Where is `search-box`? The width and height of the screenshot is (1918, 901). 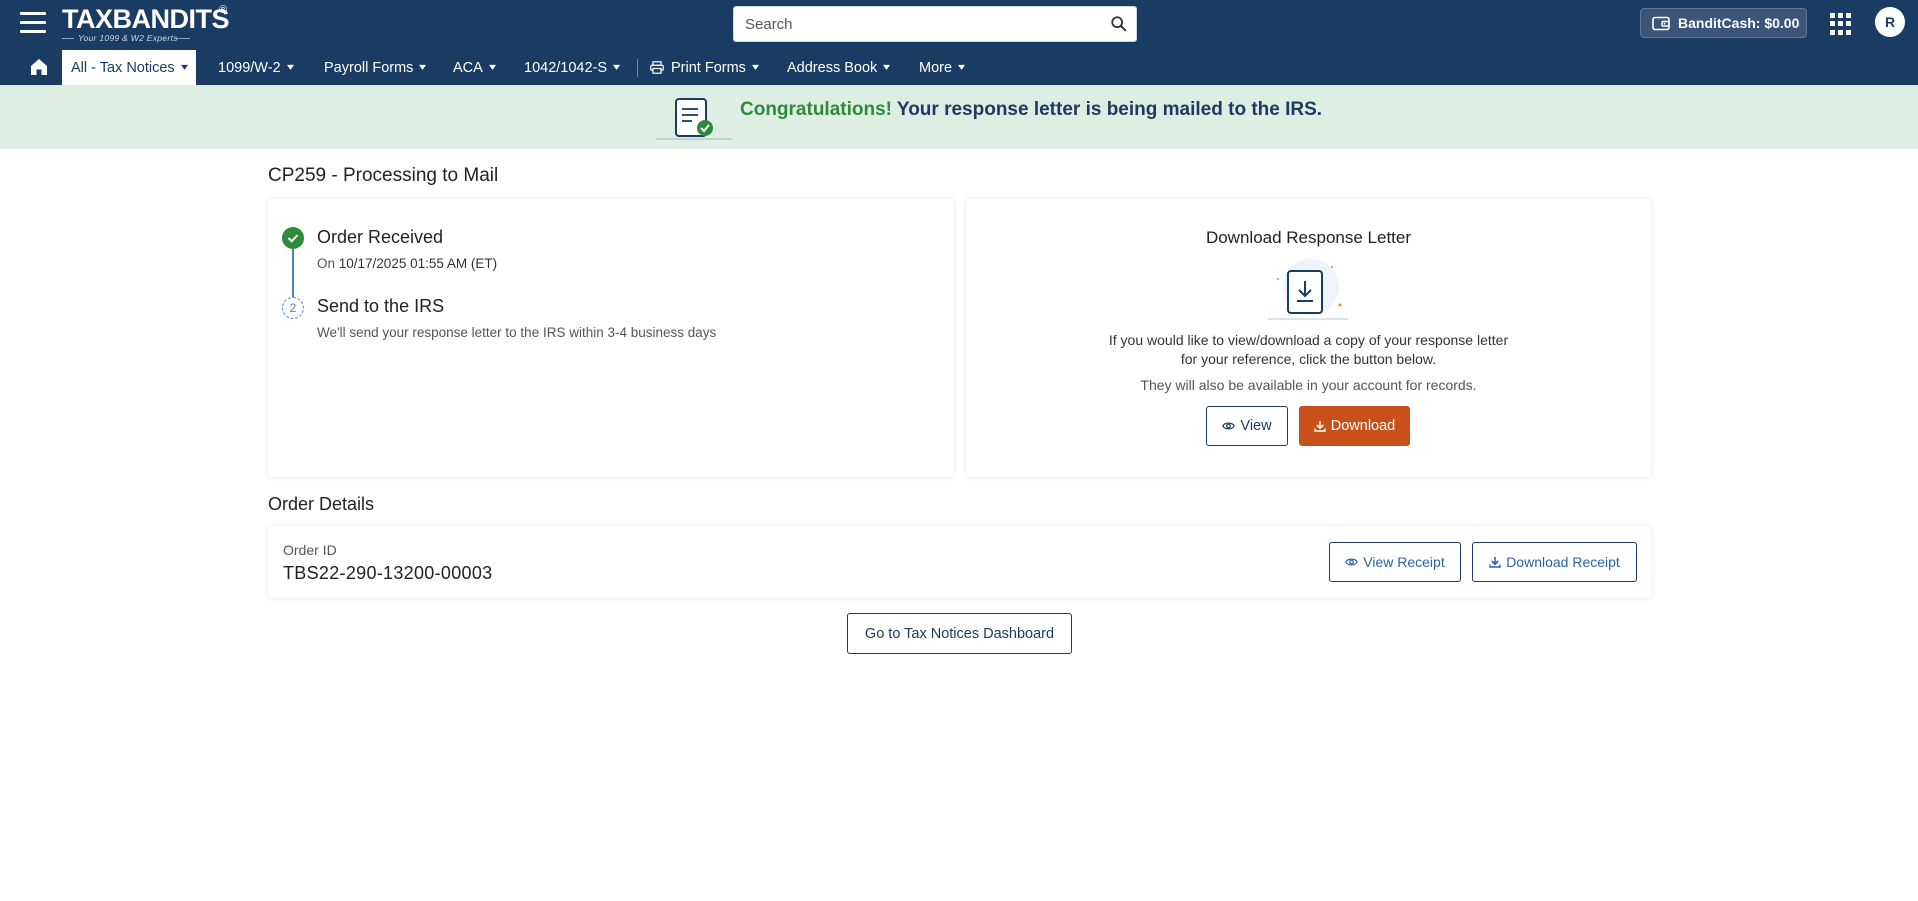
search-box is located at coordinates (935, 24).